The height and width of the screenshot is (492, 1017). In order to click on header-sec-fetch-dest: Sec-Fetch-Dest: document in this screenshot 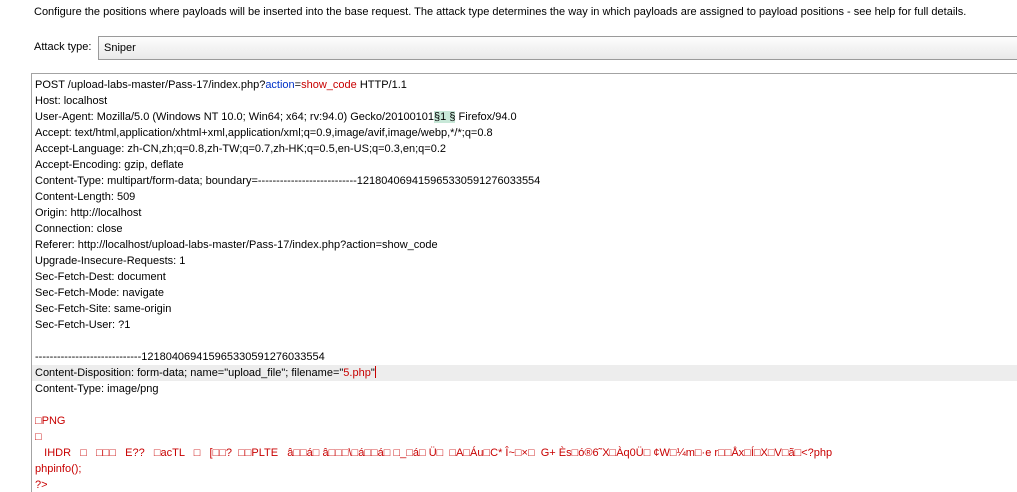, I will do `click(100, 277)`.